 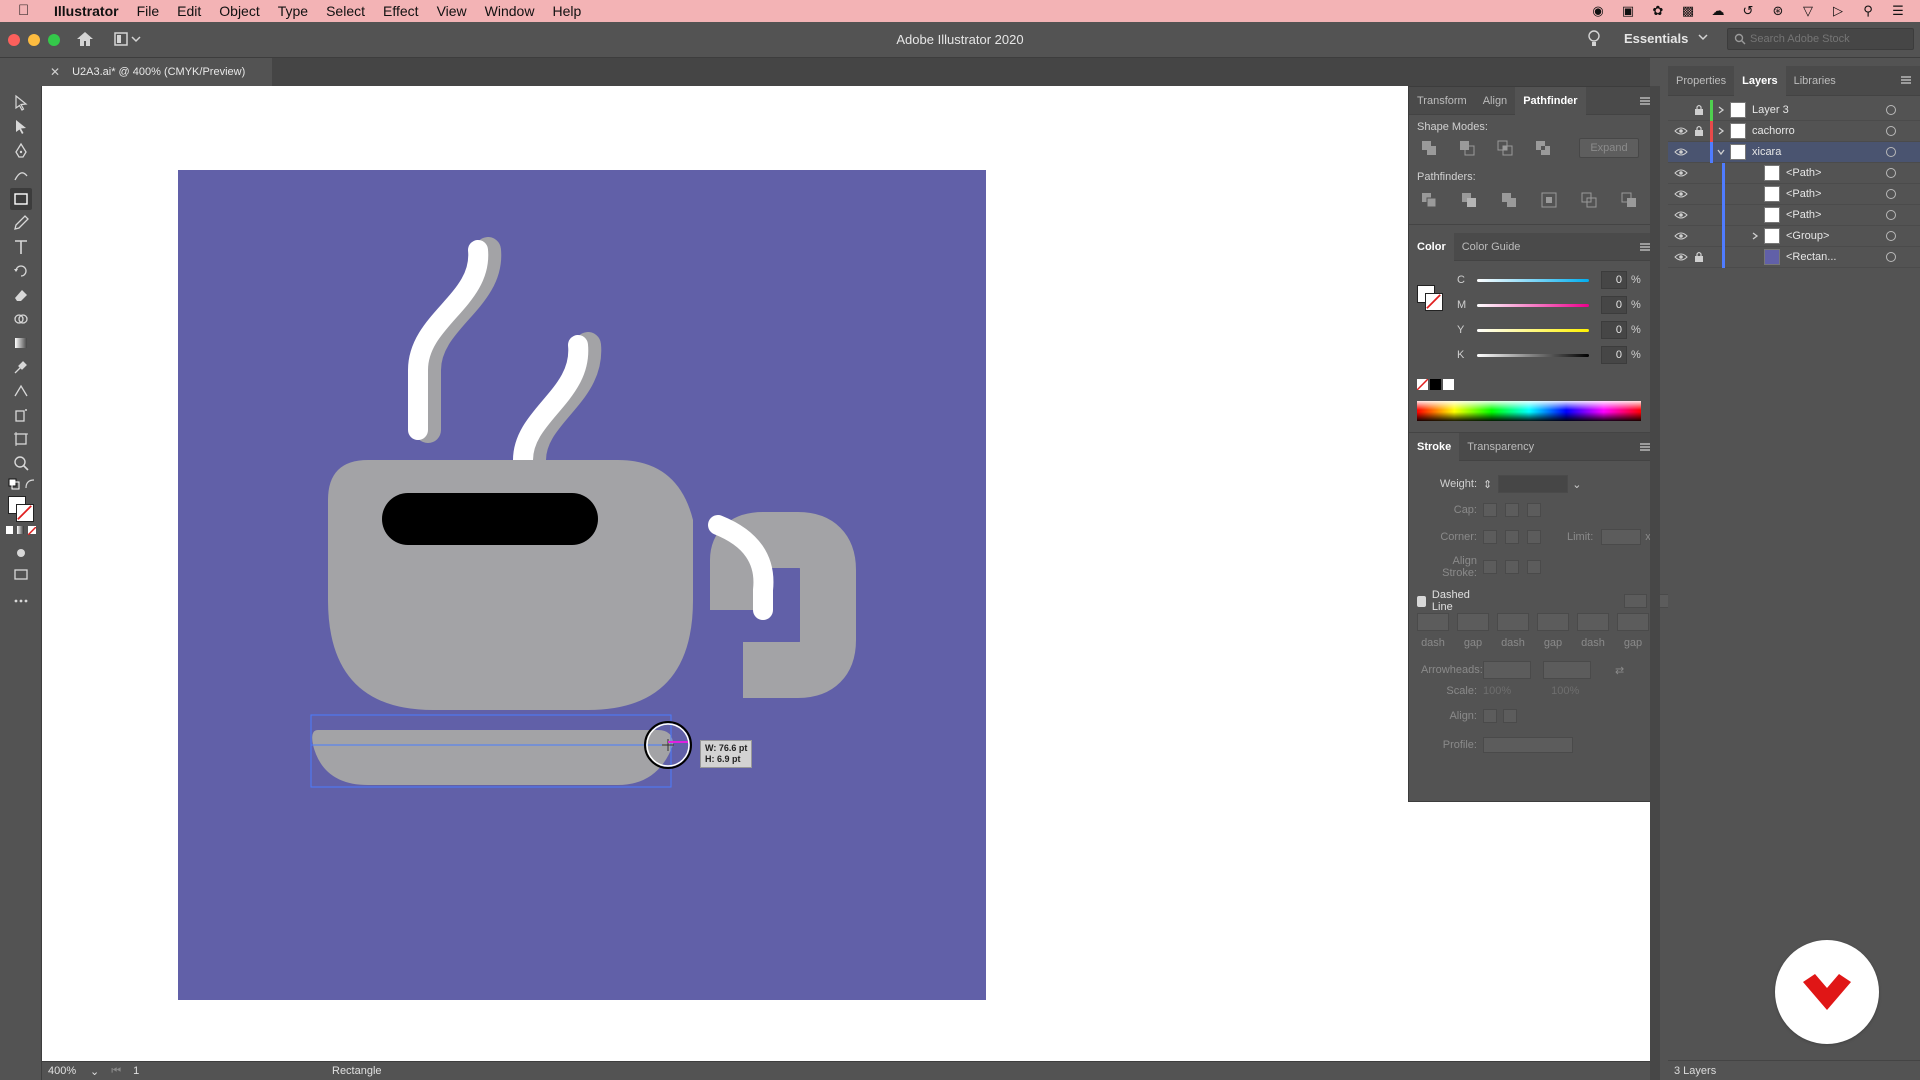 What do you see at coordinates (1429, 200) in the screenshot?
I see `divide-button` at bounding box center [1429, 200].